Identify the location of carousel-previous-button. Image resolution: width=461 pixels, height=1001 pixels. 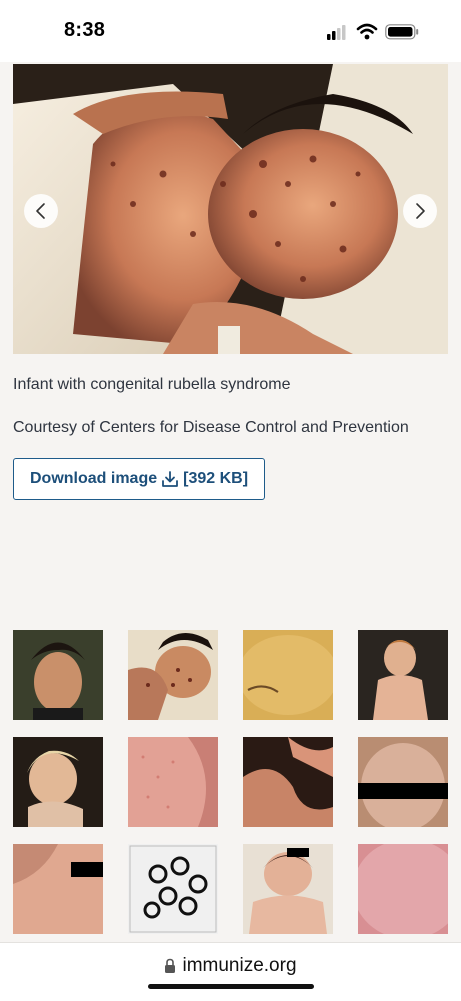
(41, 211).